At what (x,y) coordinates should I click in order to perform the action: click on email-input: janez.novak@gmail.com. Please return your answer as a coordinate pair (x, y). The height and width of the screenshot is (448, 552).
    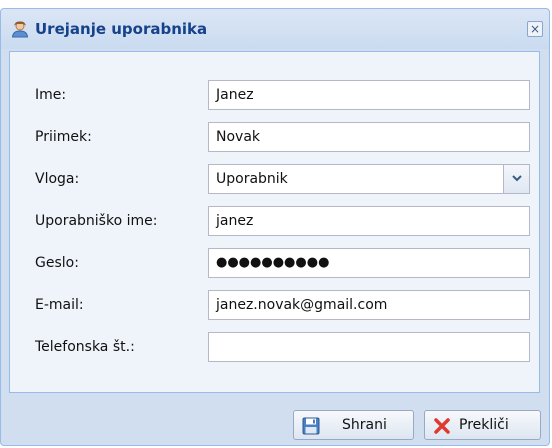
    Looking at the image, I should click on (369, 305).